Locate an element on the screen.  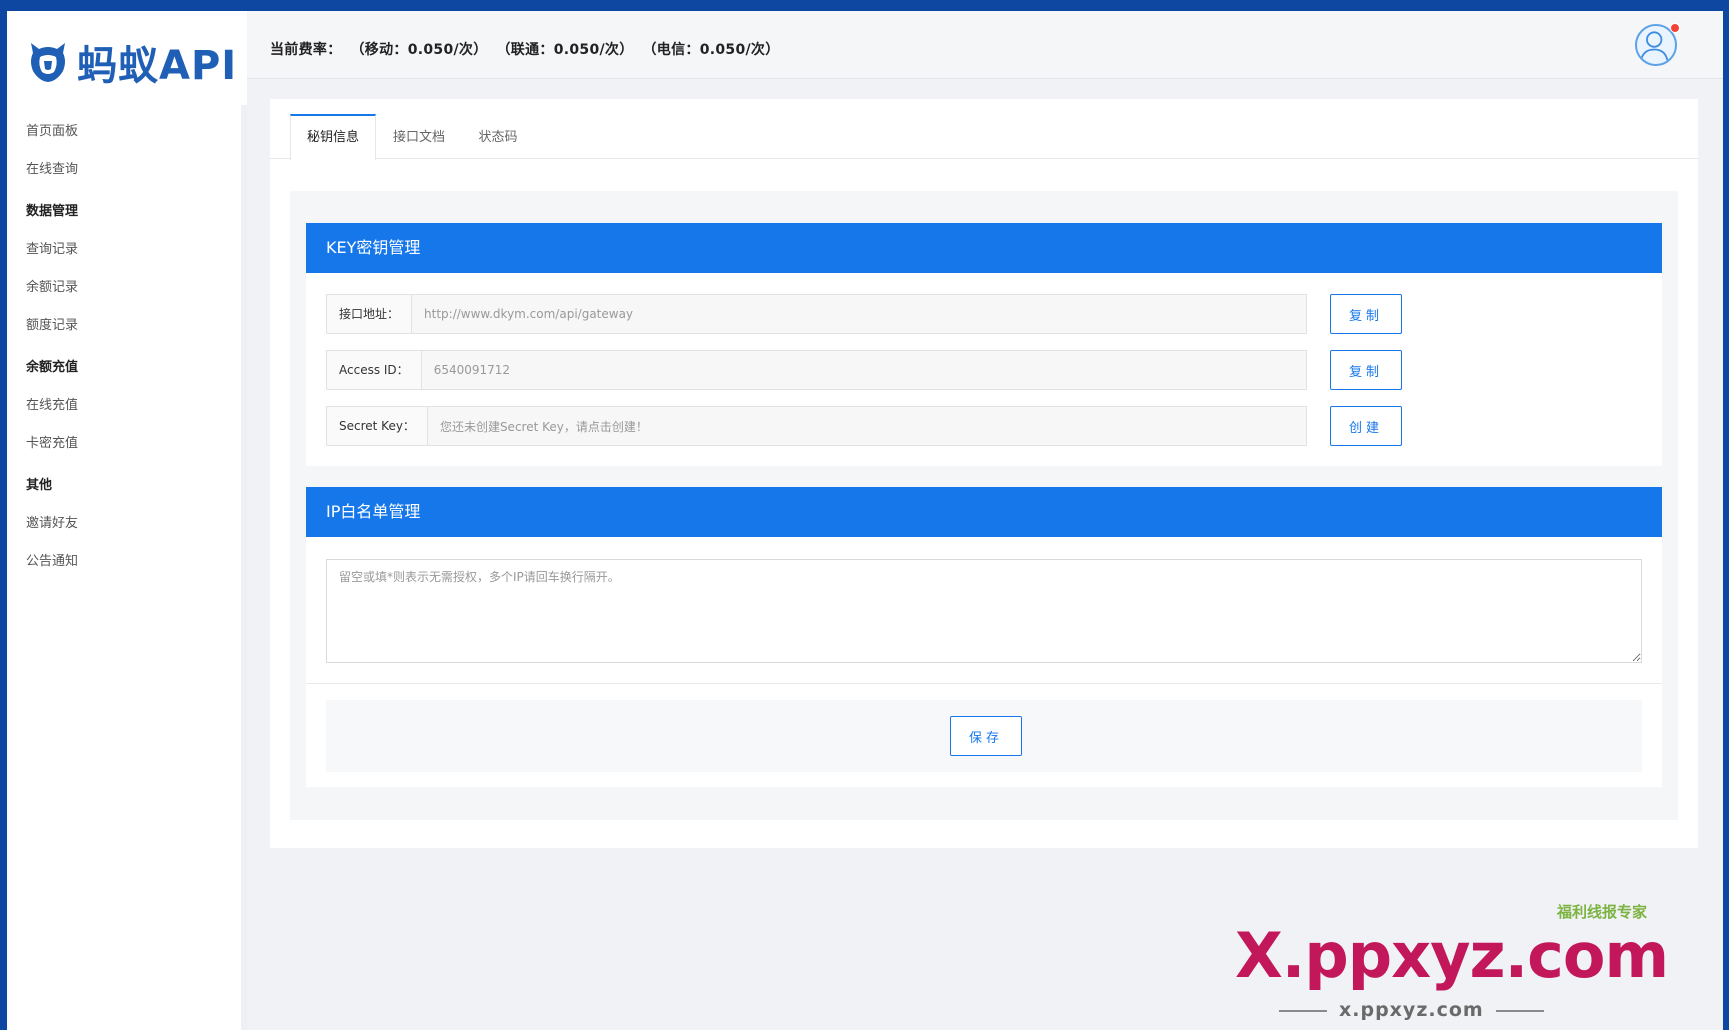
api-url-input is located at coordinates (859, 314).